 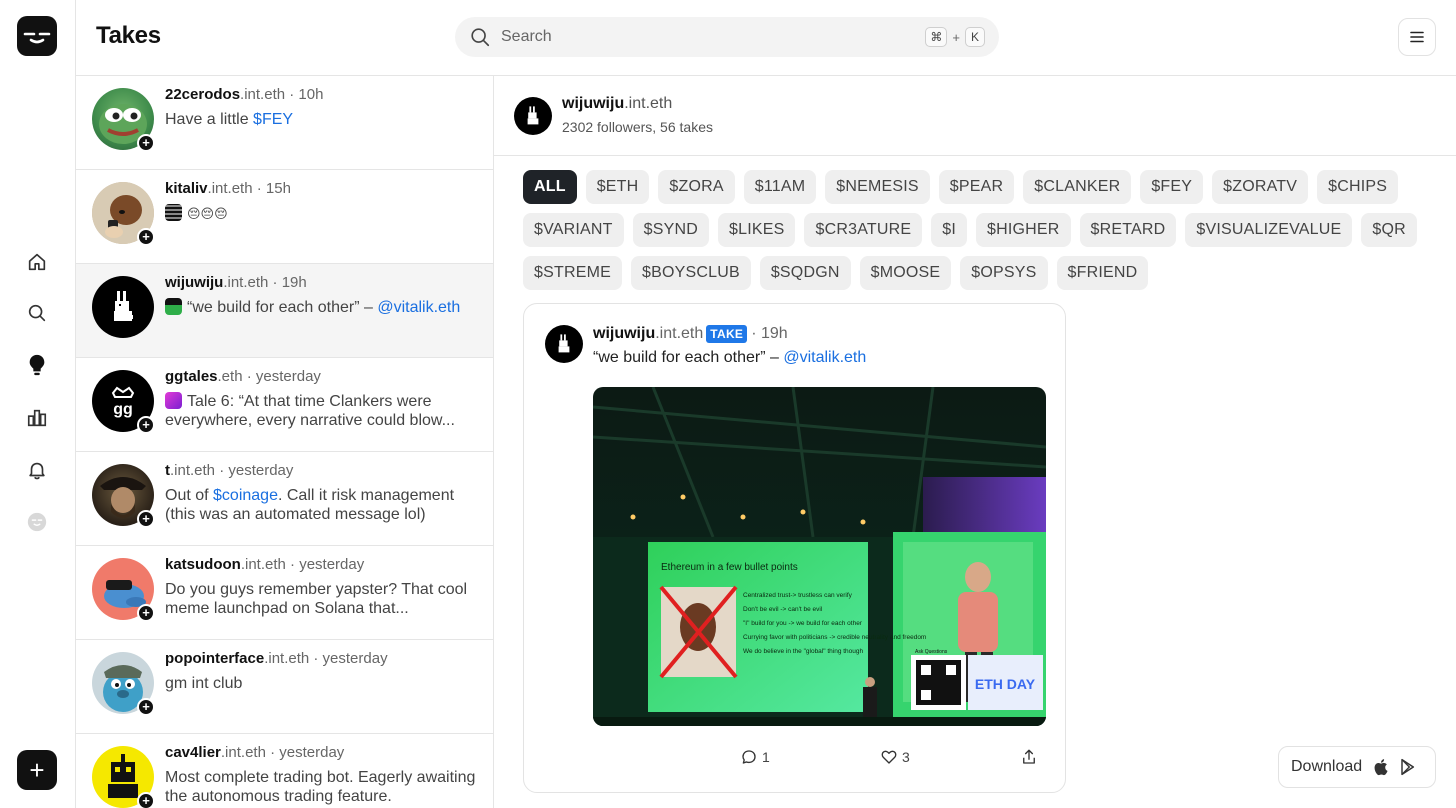 I want to click on take-badge: TAKE, so click(x=727, y=334).